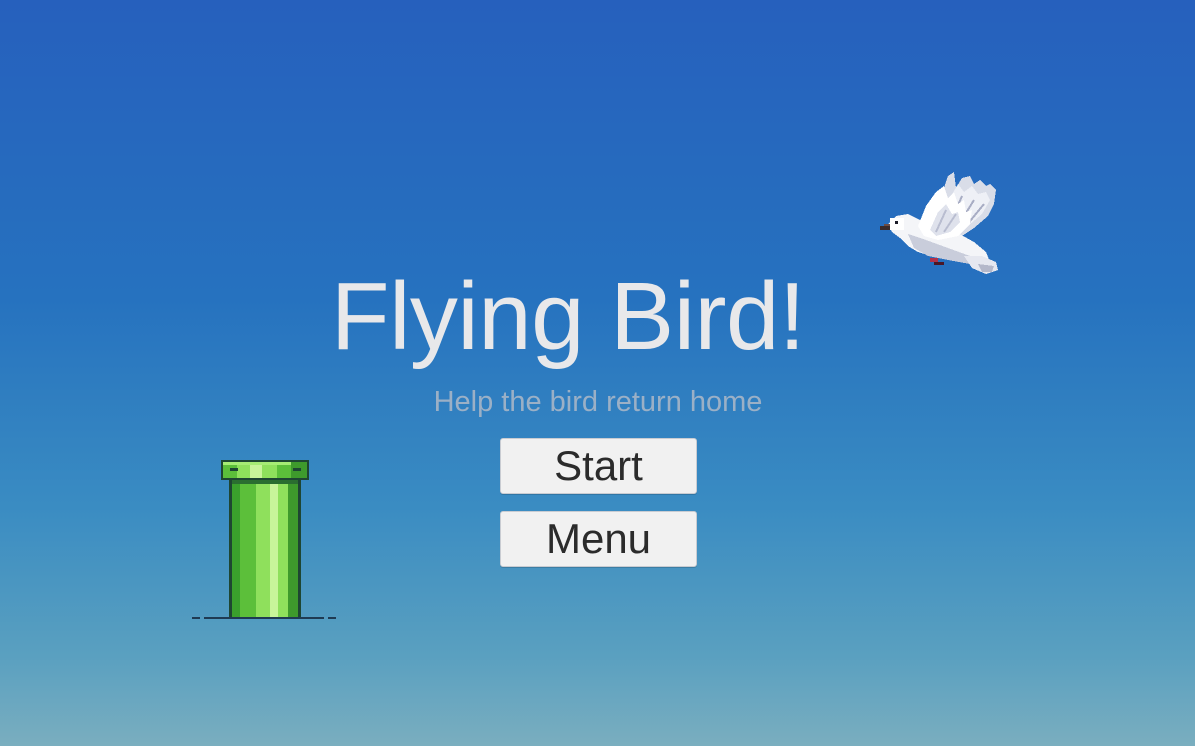 Image resolution: width=1195 pixels, height=746 pixels. I want to click on dove-icon, so click(939, 223).